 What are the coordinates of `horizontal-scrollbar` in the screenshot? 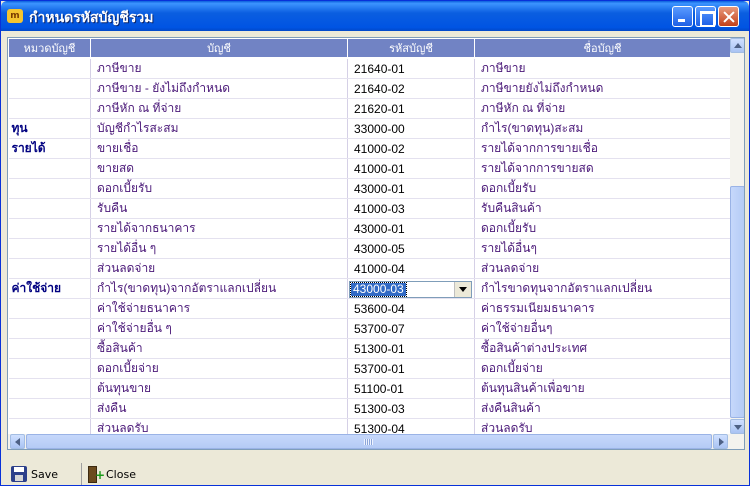 It's located at (376, 441).